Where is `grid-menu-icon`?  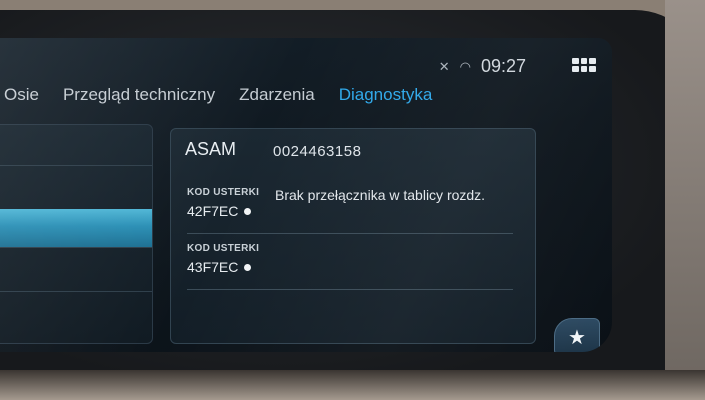 grid-menu-icon is located at coordinates (584, 65).